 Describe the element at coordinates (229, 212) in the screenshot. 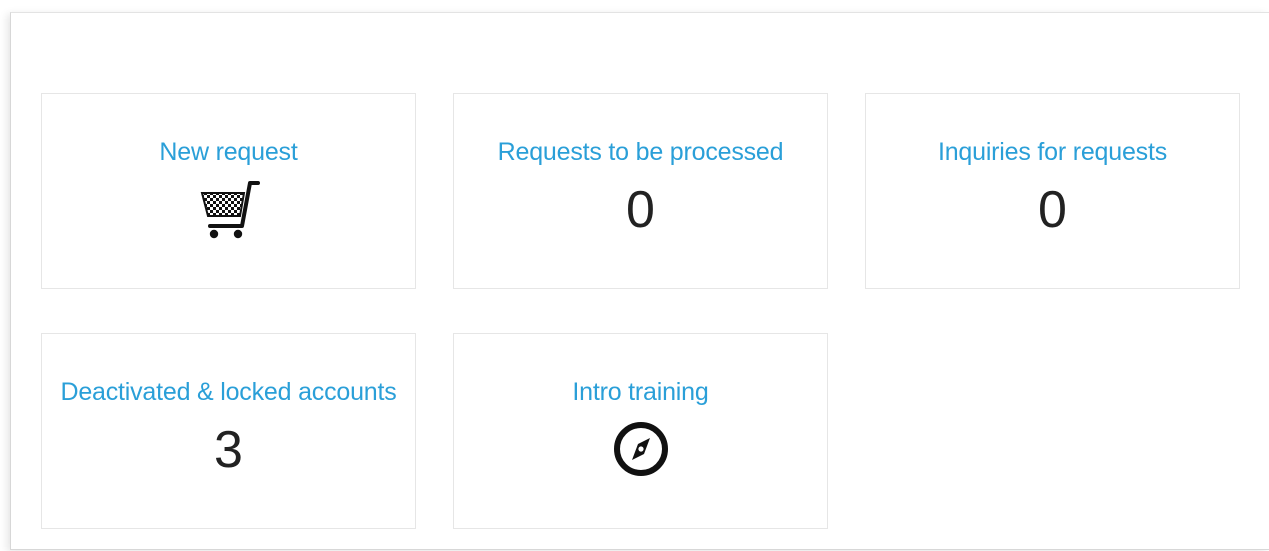

I see `shopping-cart-icon` at that location.